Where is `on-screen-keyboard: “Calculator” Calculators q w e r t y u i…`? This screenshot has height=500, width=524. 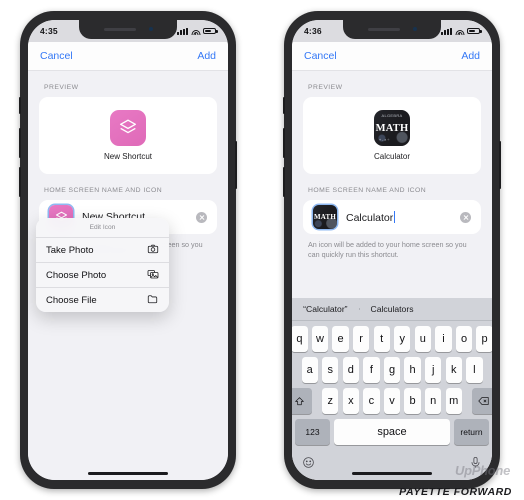 on-screen-keyboard: “Calculator” Calculators q w e r t y u i… is located at coordinates (392, 389).